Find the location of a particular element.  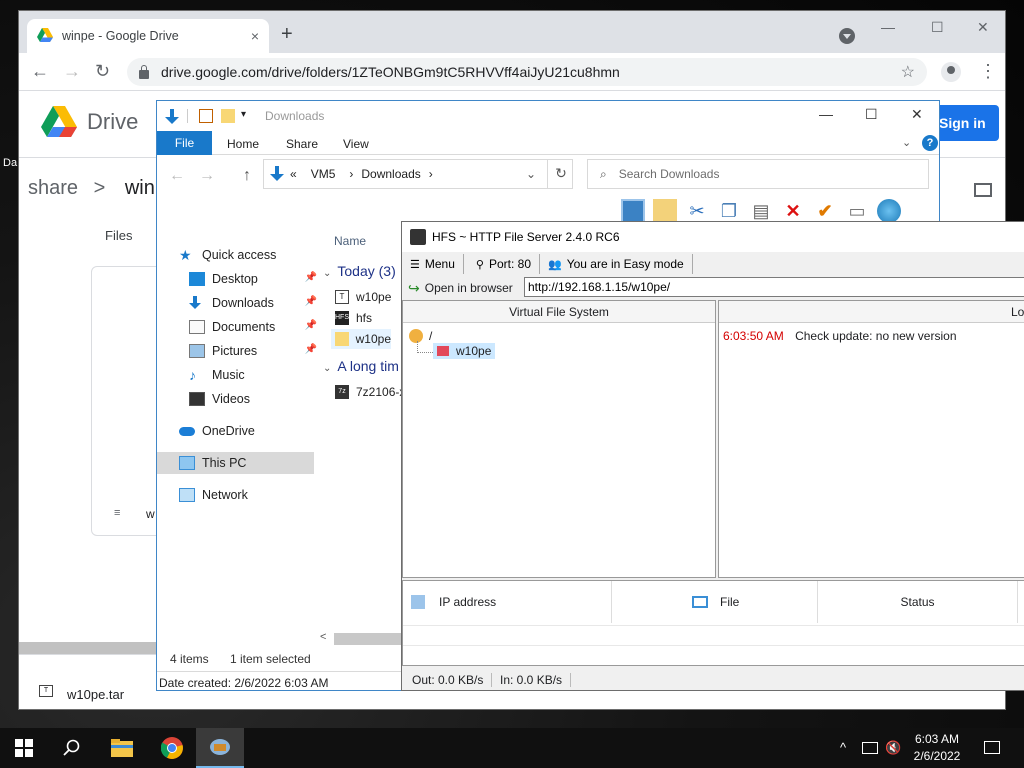

tab-close-icon: × is located at coordinates (255, 36).